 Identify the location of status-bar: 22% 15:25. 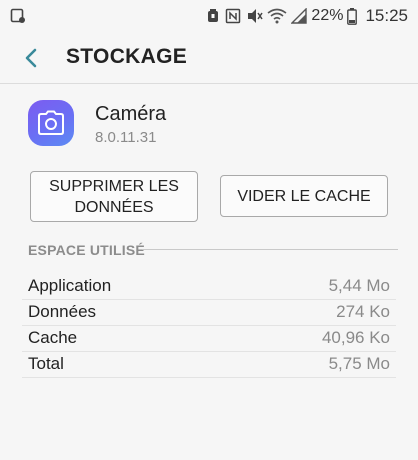
(209, 16).